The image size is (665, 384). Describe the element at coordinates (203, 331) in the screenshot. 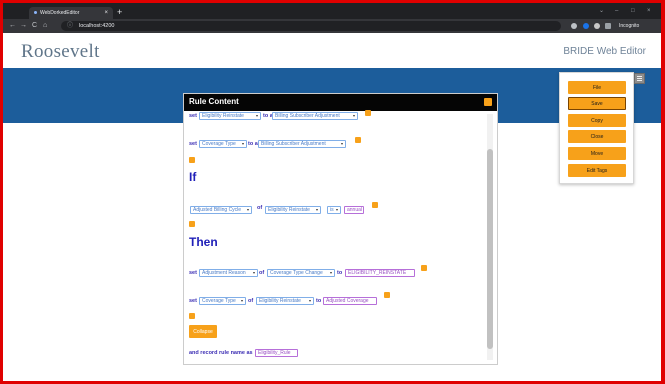

I see `collapse-button: Collapse` at that location.